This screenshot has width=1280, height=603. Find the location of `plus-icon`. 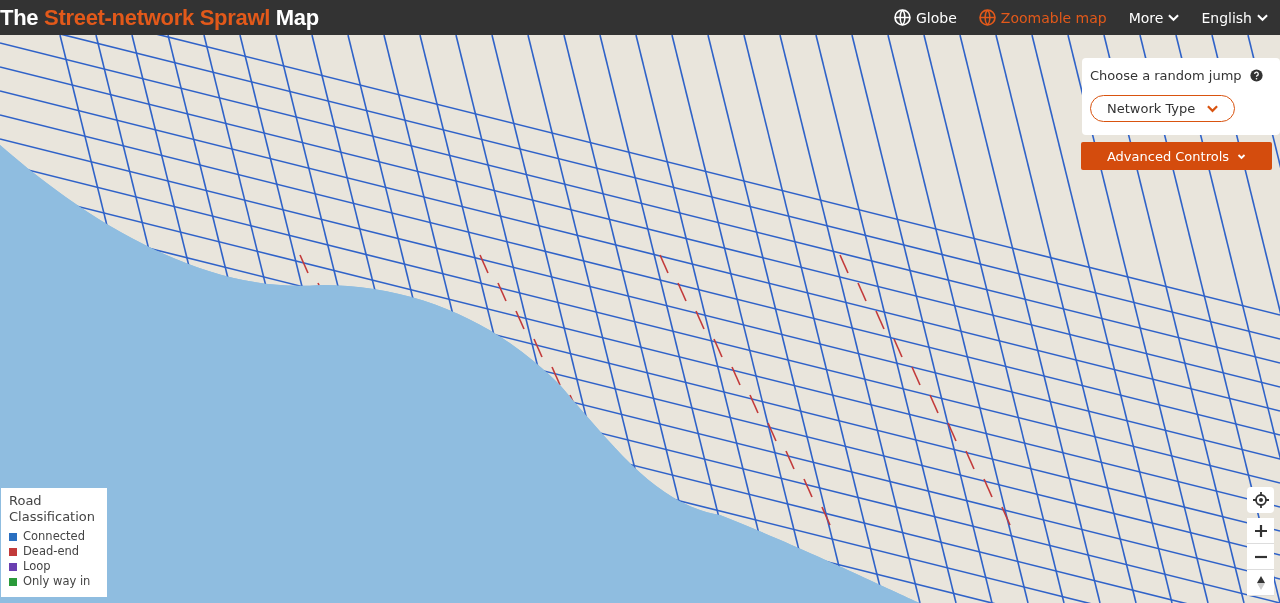

plus-icon is located at coordinates (1260, 530).